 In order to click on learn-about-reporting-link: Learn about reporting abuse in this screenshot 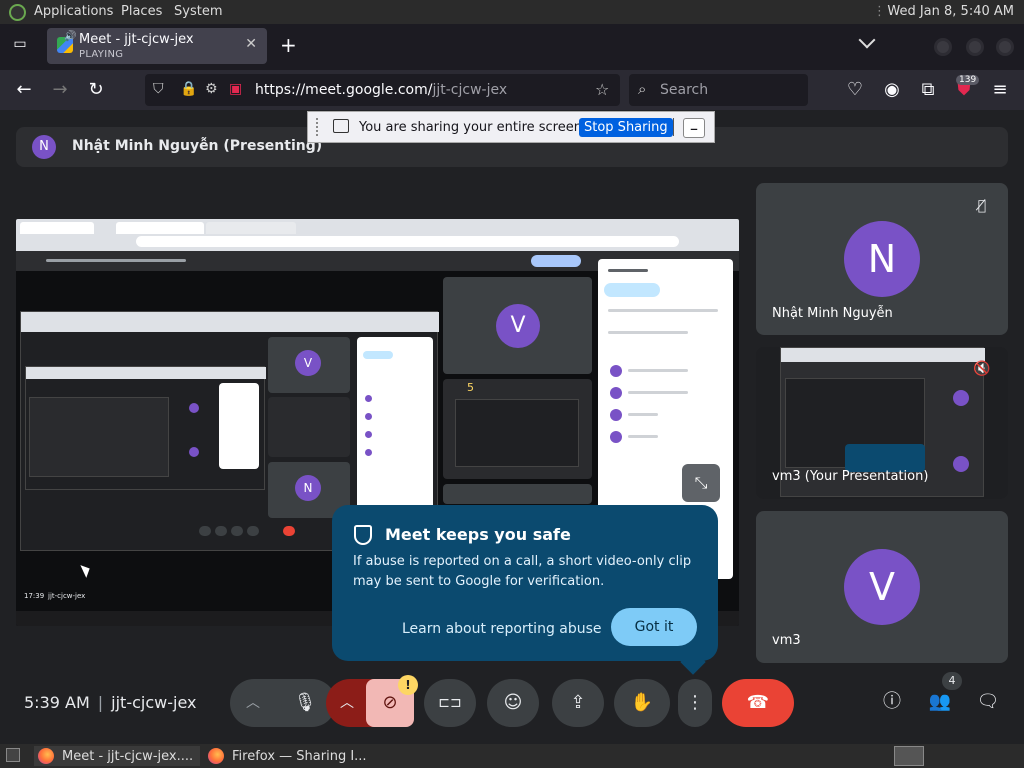, I will do `click(502, 629)`.